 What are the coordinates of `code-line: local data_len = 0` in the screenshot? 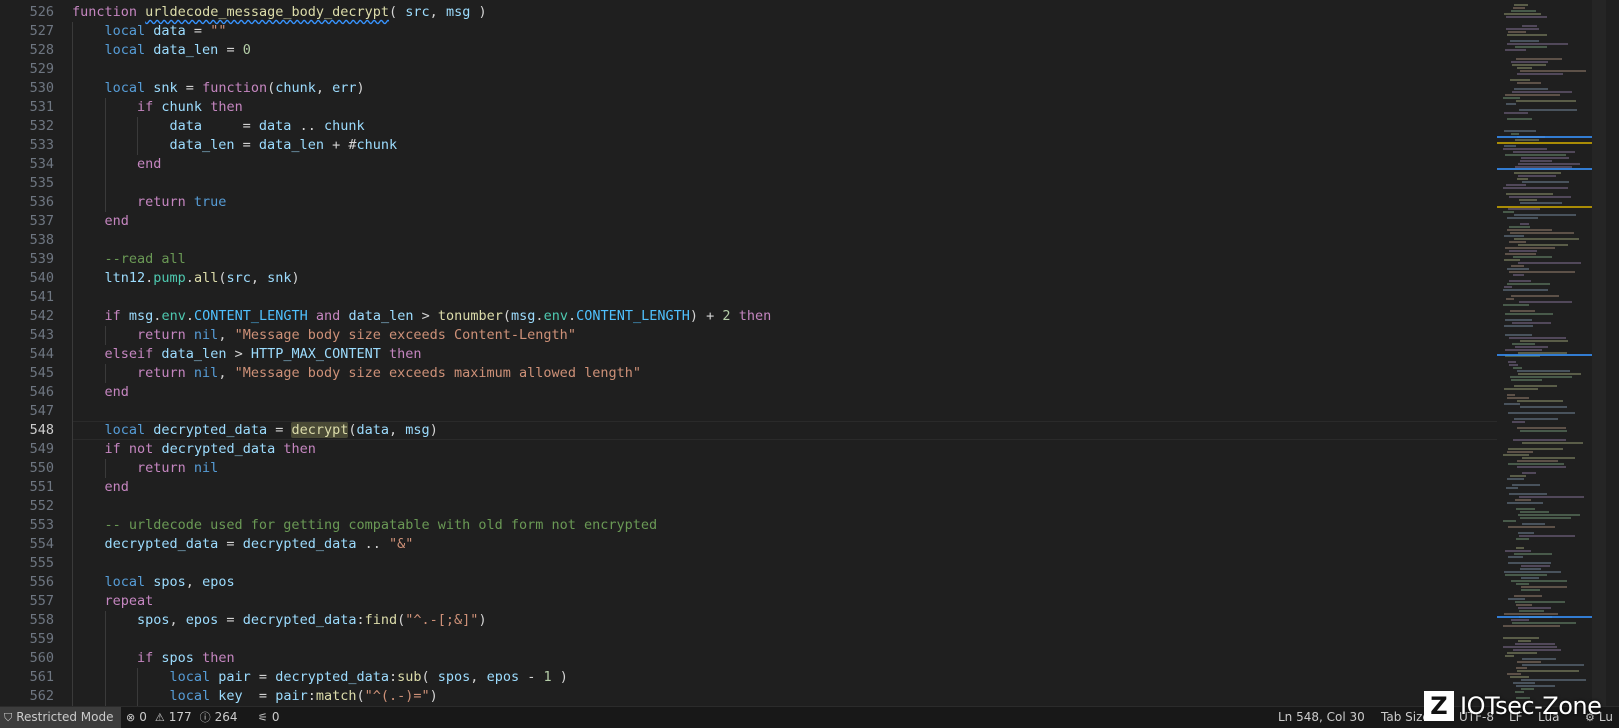 It's located at (812, 50).